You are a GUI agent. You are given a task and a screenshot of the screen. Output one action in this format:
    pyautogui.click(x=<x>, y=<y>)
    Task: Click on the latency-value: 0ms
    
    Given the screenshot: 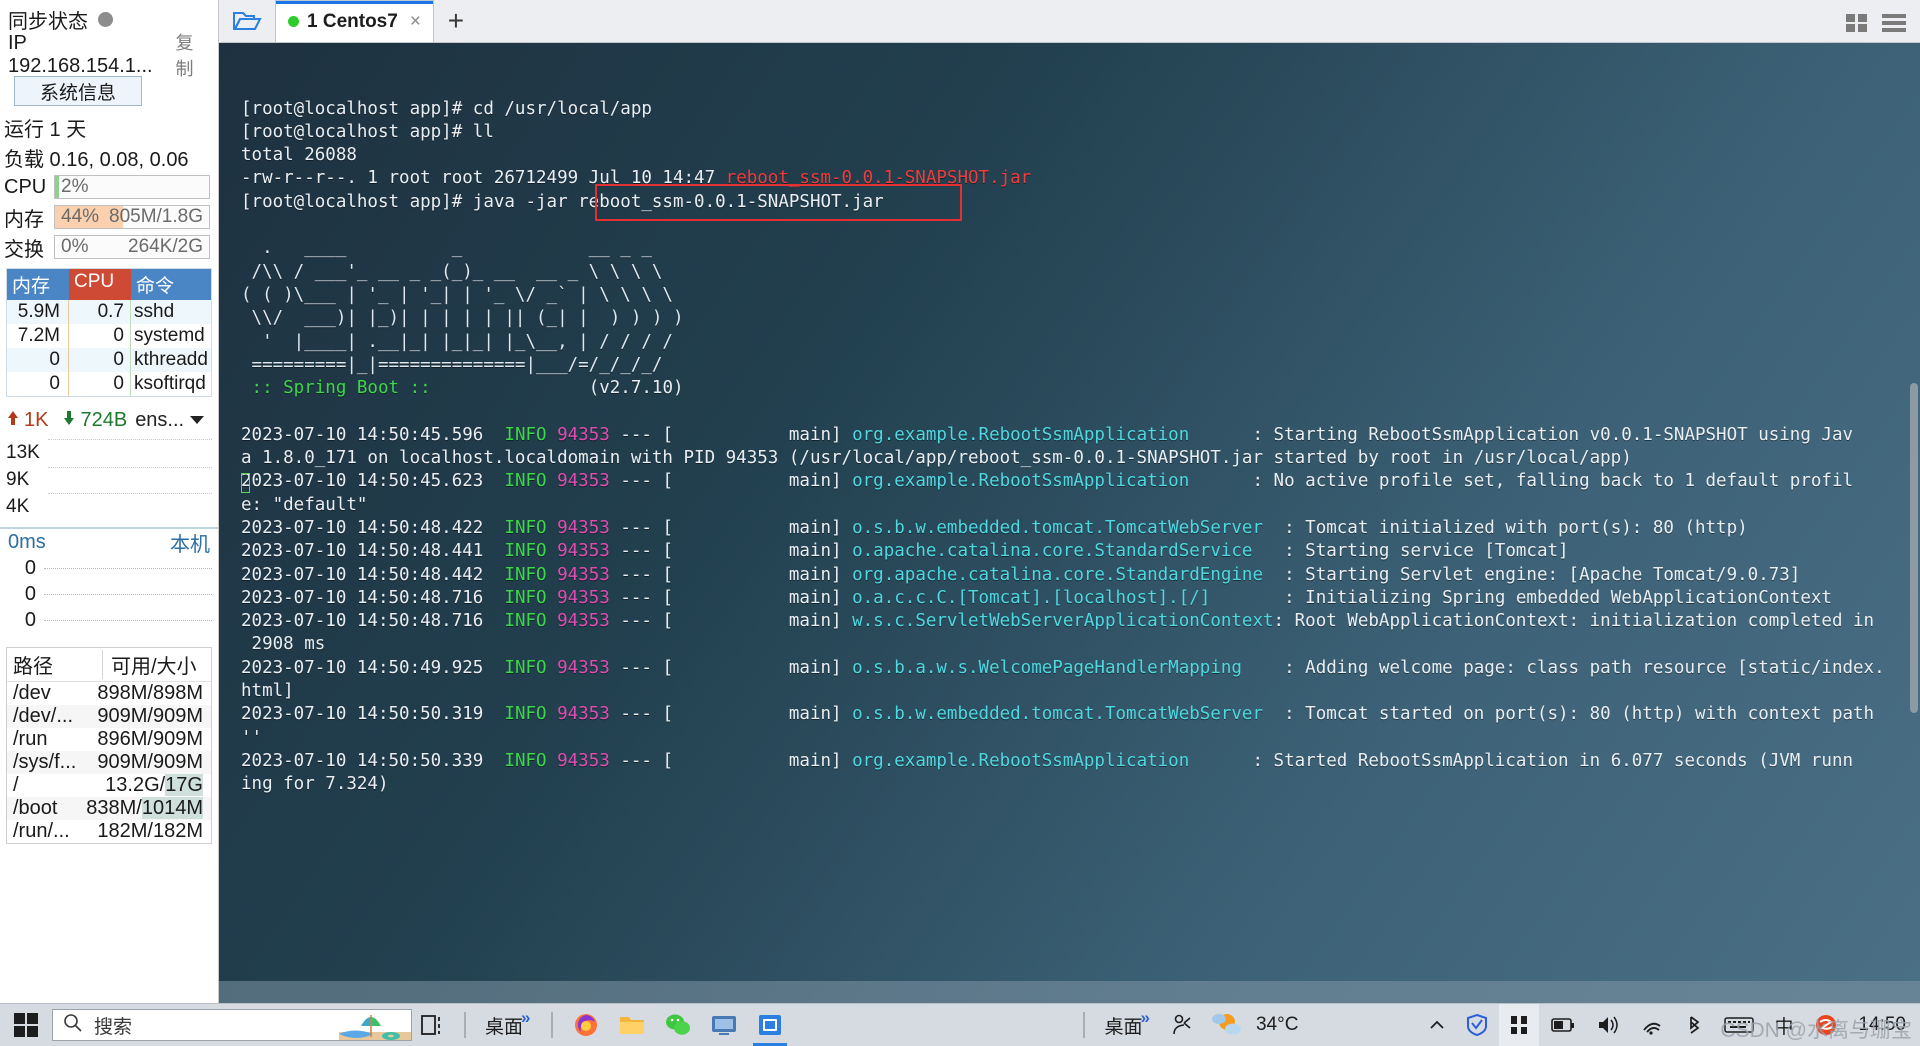 What is the action you would take?
    pyautogui.click(x=27, y=541)
    